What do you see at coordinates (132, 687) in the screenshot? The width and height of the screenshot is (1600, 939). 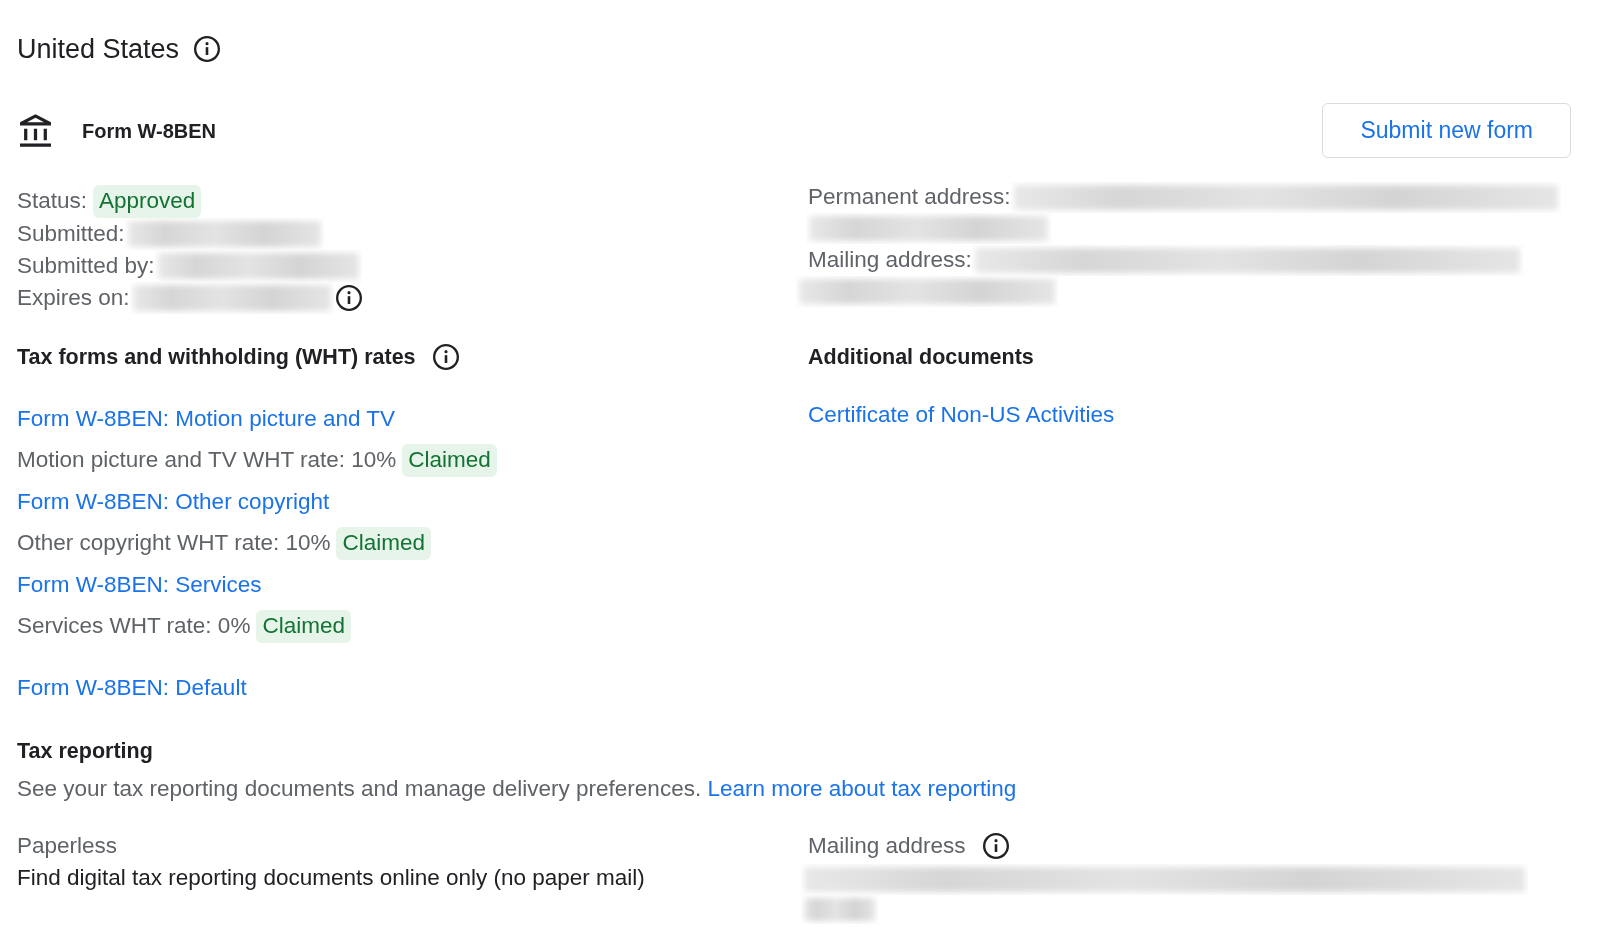 I see `form-link: Form W-8BEN: Default` at bounding box center [132, 687].